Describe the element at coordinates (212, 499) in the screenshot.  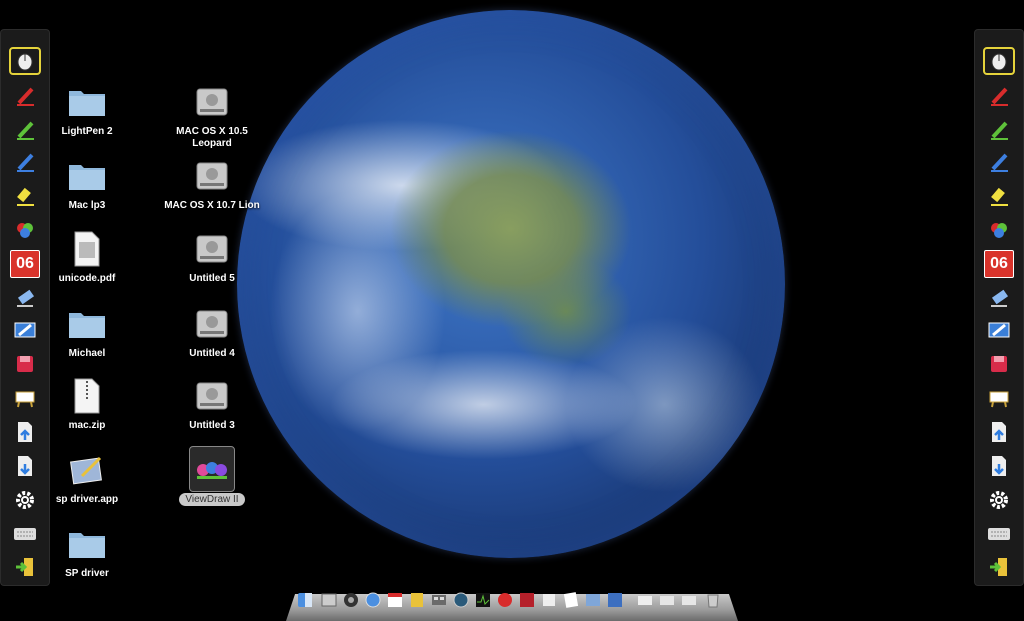
I see `selected-label: ViewDraw II` at that location.